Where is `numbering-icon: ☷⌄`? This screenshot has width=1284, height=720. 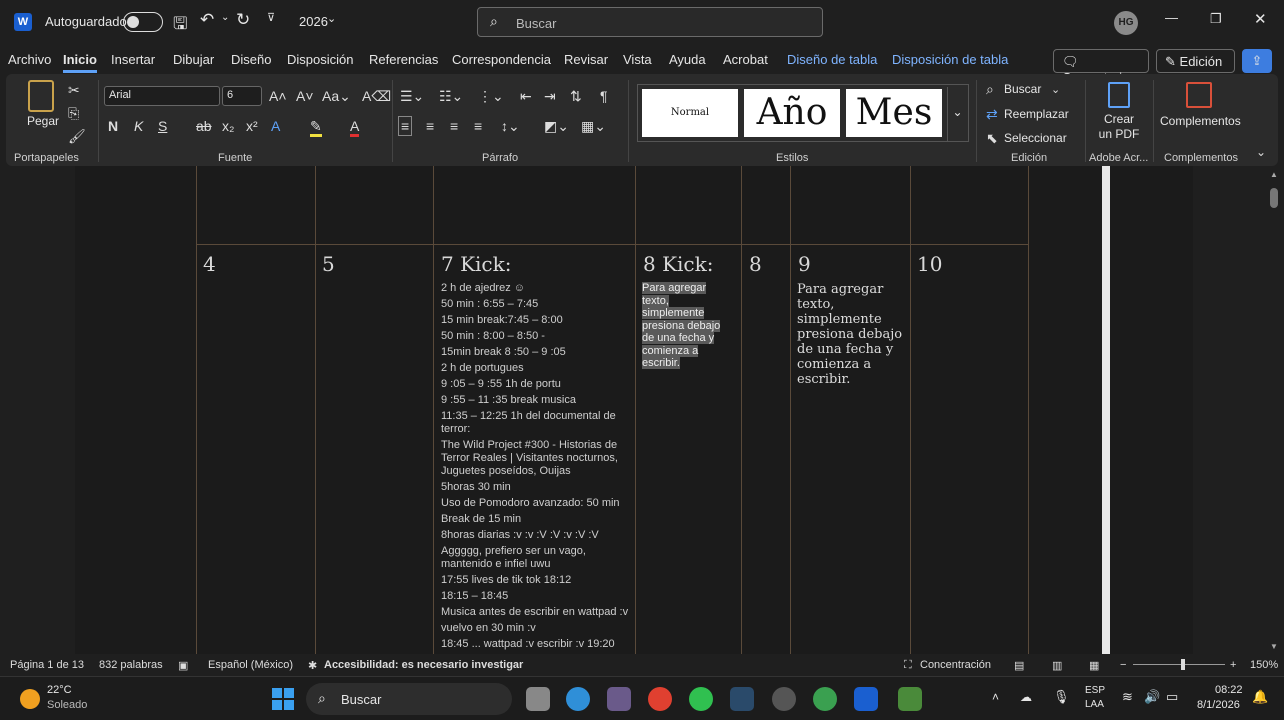
numbering-icon: ☷⌄ is located at coordinates (451, 96).